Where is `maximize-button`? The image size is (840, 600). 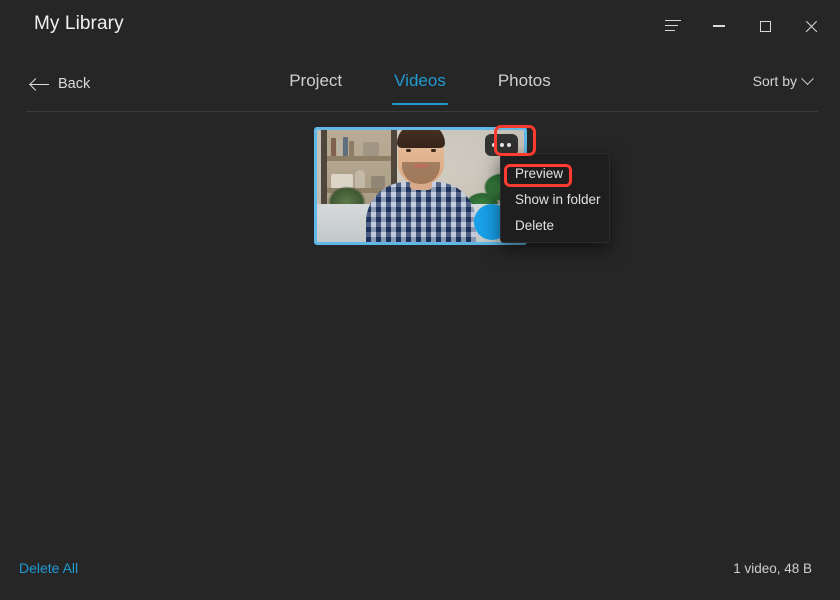 maximize-button is located at coordinates (765, 26).